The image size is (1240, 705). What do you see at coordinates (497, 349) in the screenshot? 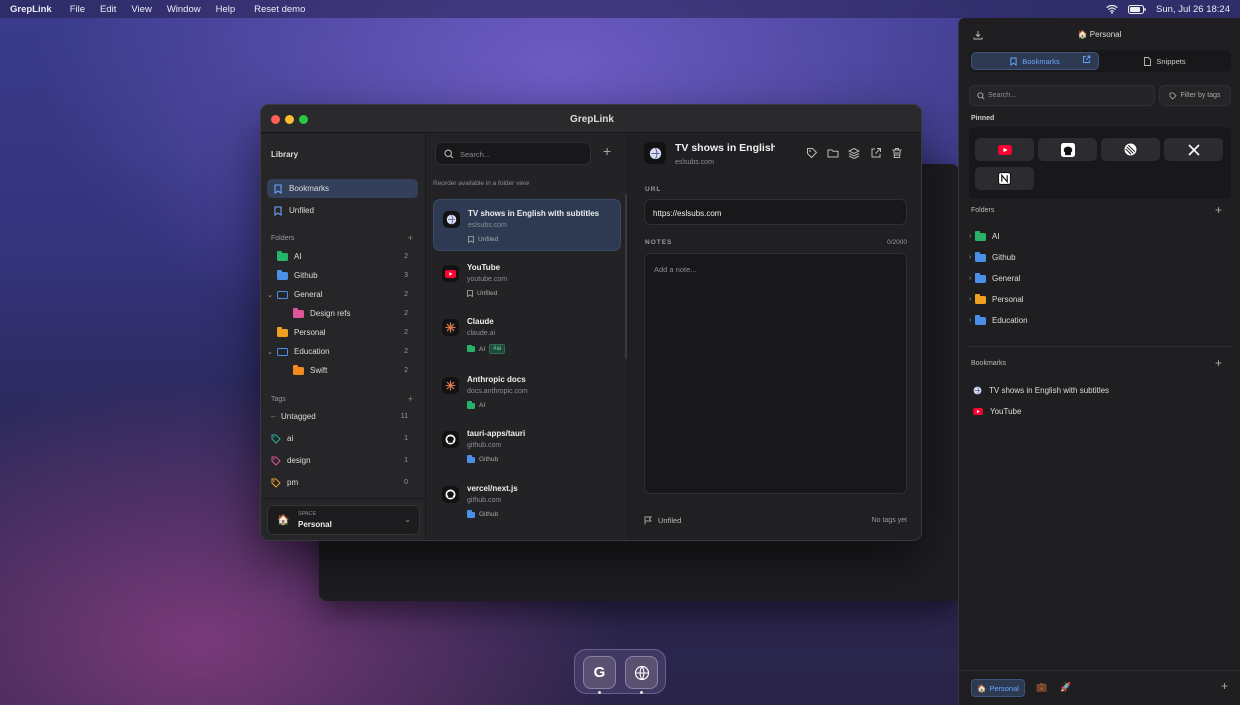
I see `item-tag: #ai` at bounding box center [497, 349].